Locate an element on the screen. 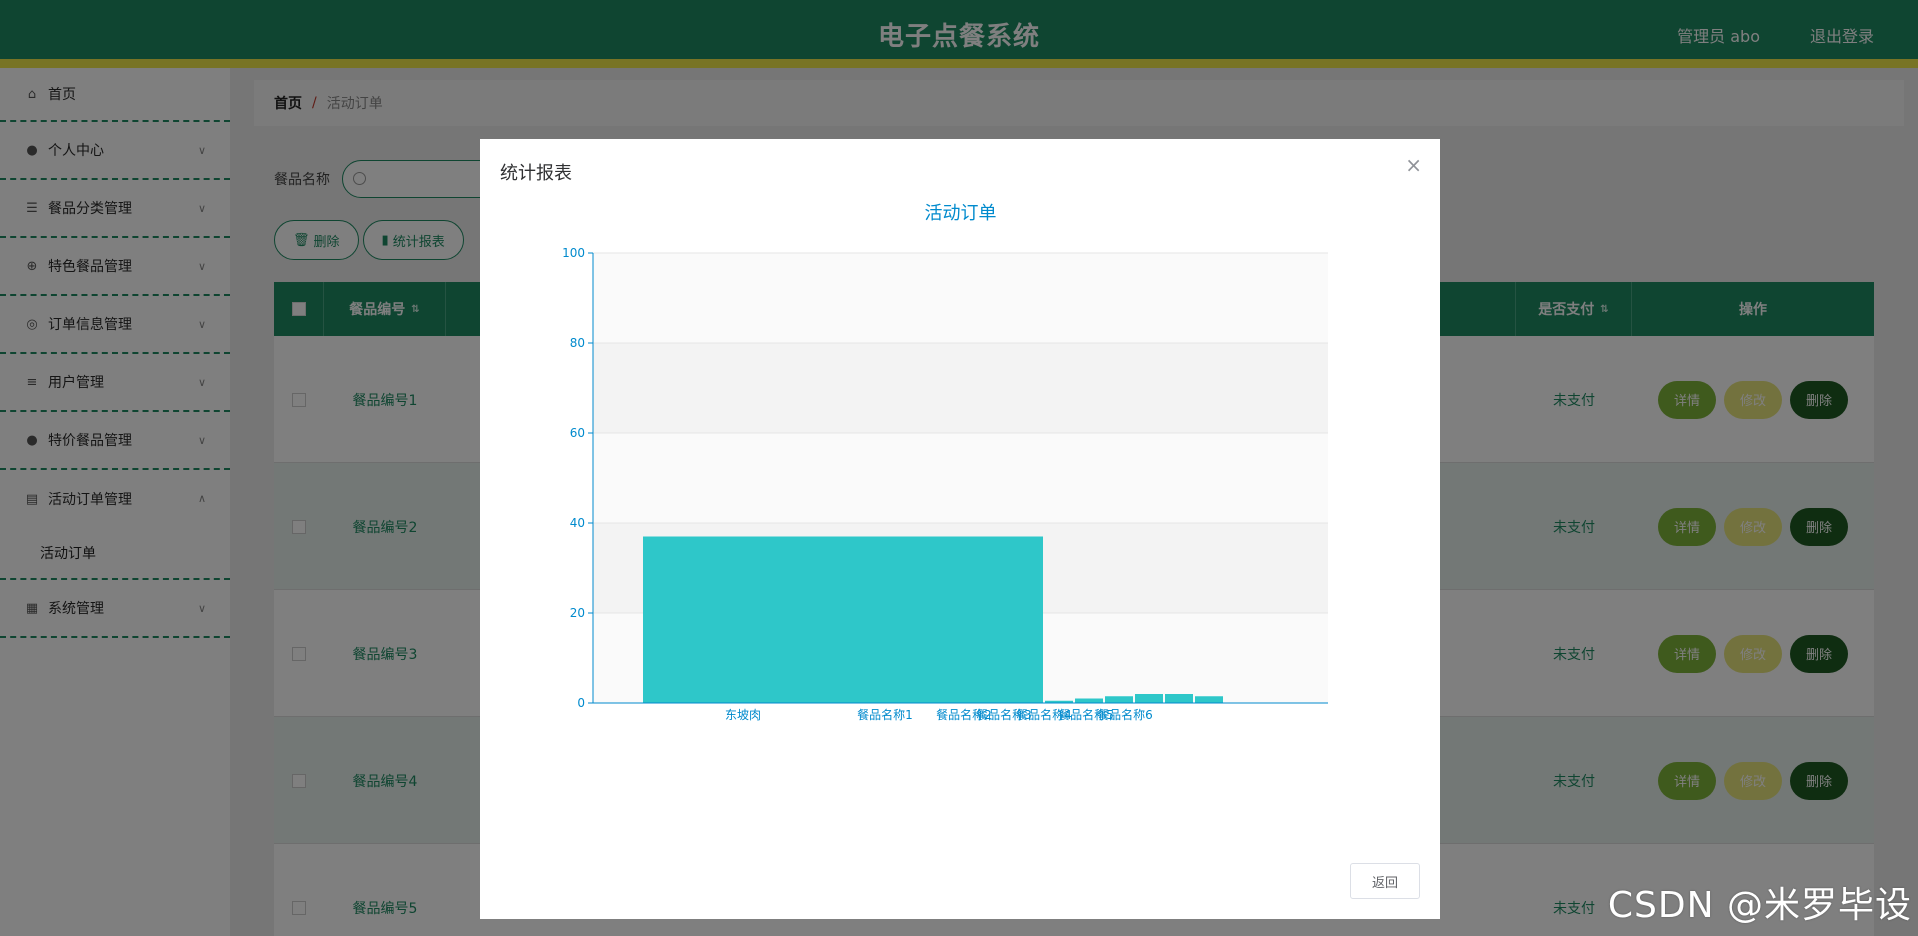  watermark: CSDN @米罗毕设 is located at coordinates (1759, 905).